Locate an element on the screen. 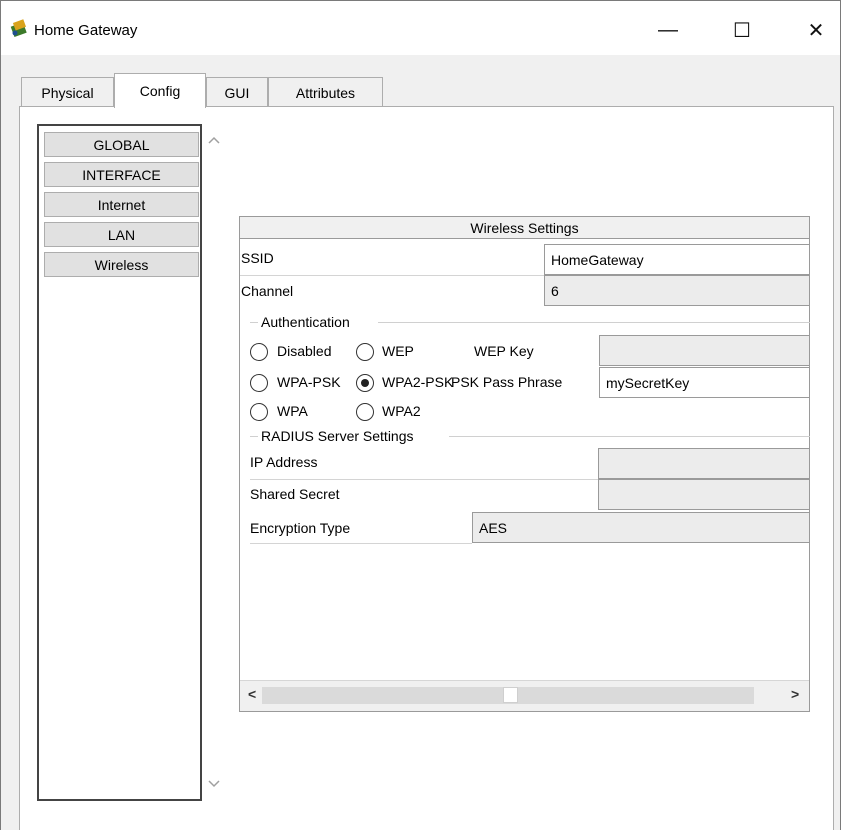 The width and height of the screenshot is (841, 830). wep-key-input is located at coordinates (704, 350).